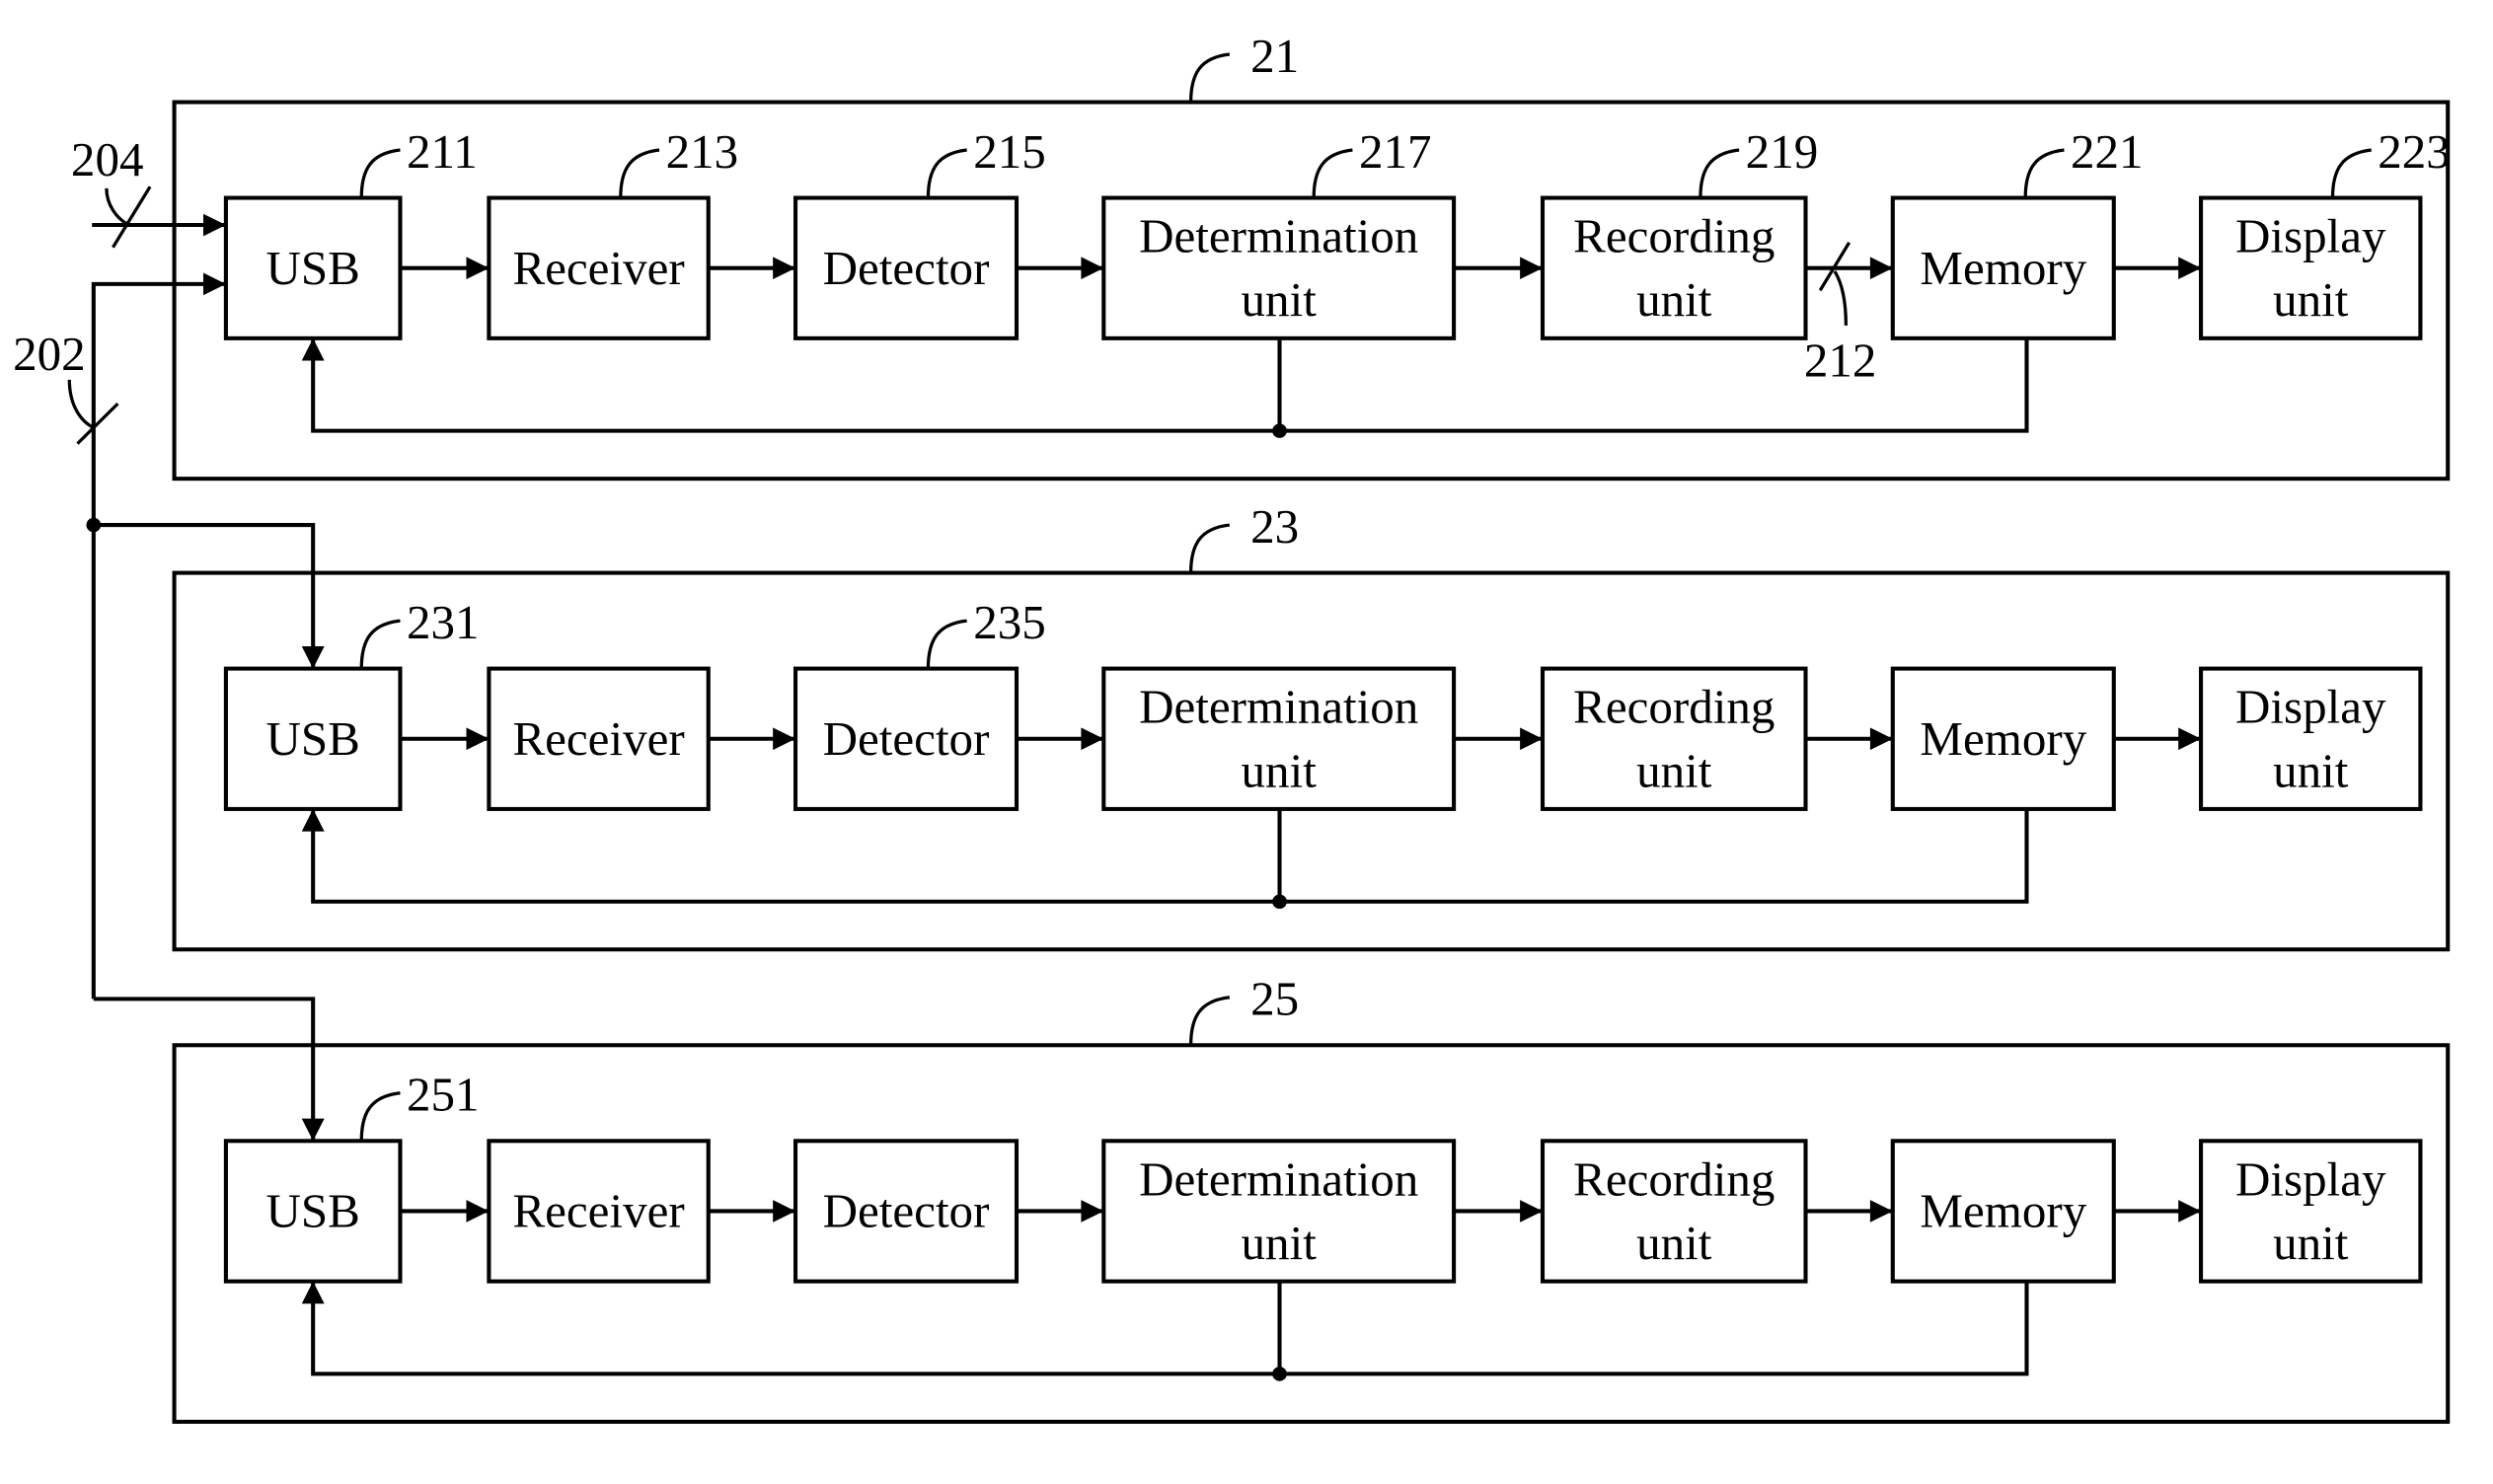 This screenshot has height=1484, width=2493. I want to click on block-ref-label: 235, so click(1009, 622).